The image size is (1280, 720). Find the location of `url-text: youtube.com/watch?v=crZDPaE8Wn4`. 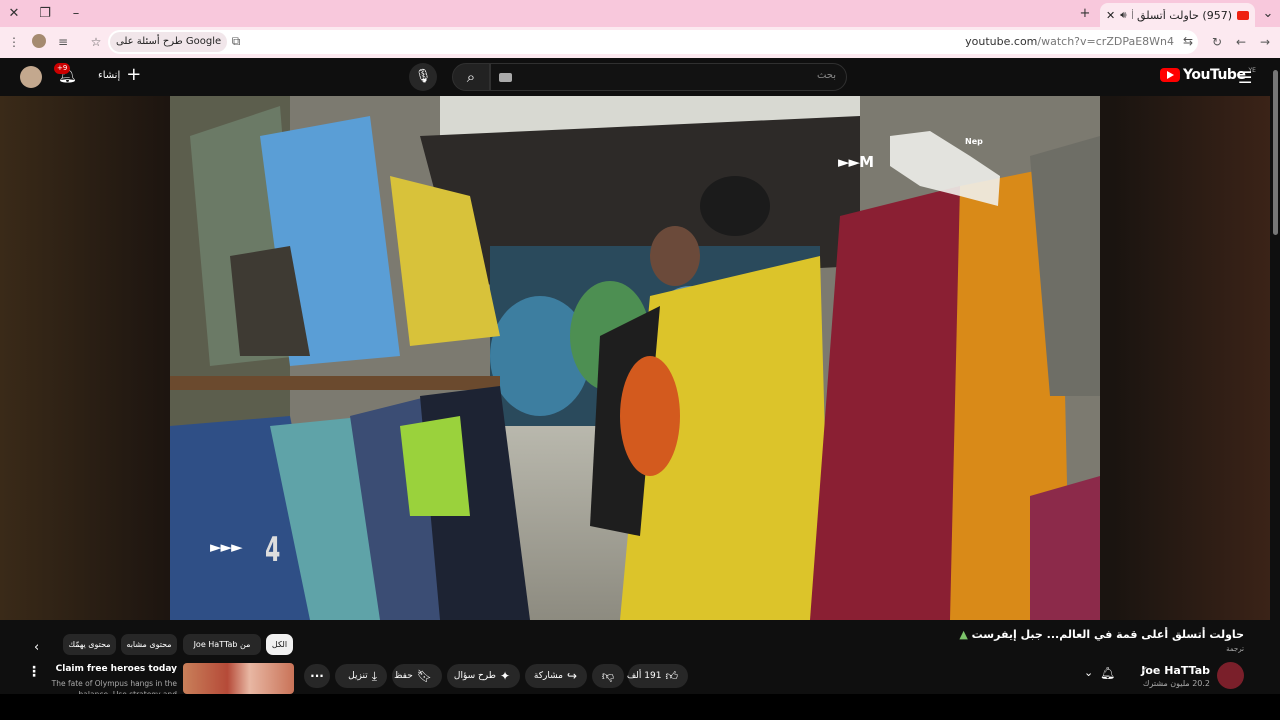

url-text: youtube.com/watch?v=crZDPaE8Wn4 is located at coordinates (1069, 41).